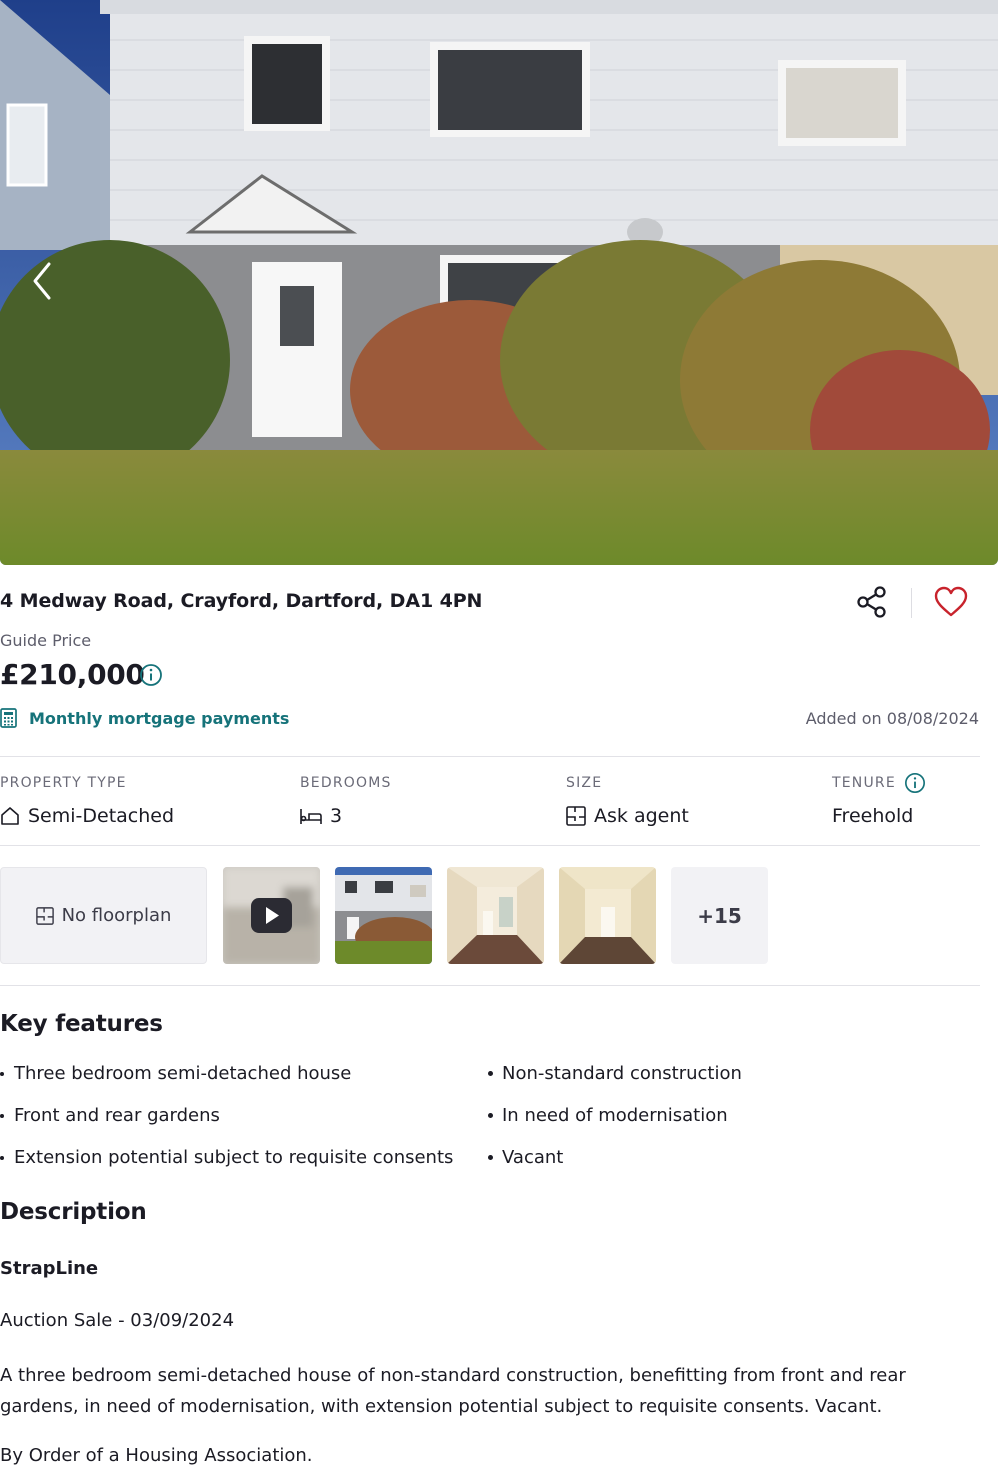 The image size is (1000, 1475). Describe the element at coordinates (641, 816) in the screenshot. I see `fact-value: Ask agent` at that location.